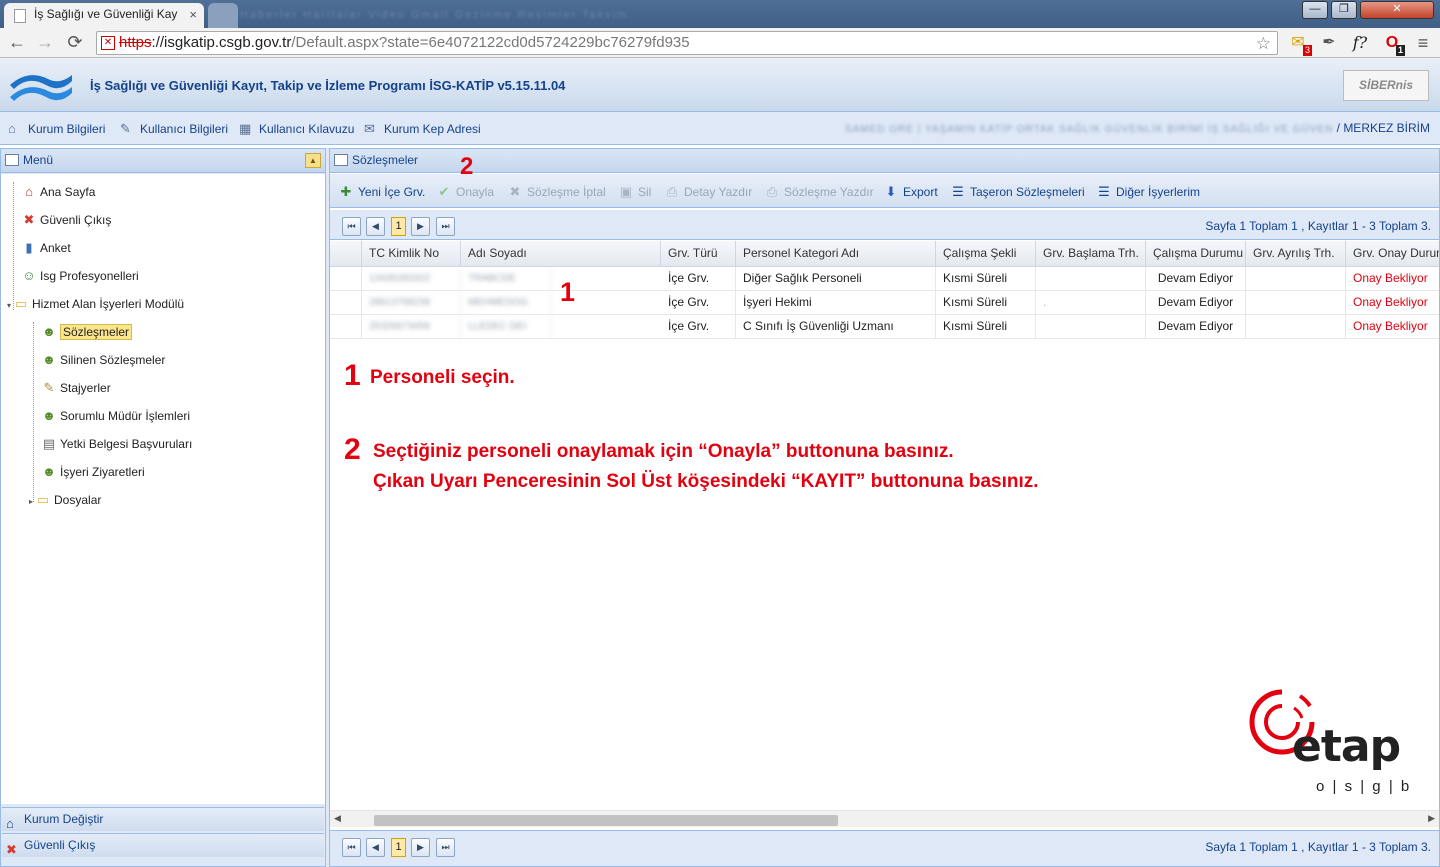  I want to click on scrollbar-thumb, so click(606, 820).